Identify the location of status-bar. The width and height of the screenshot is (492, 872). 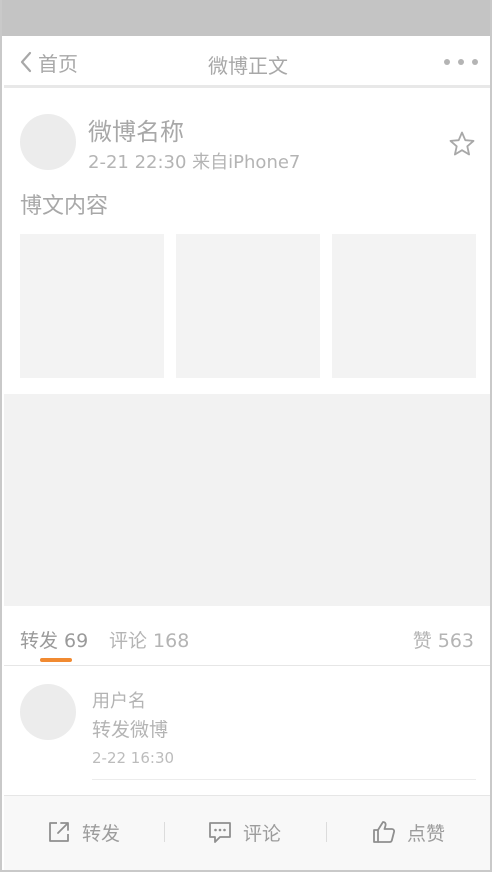
(246, 18).